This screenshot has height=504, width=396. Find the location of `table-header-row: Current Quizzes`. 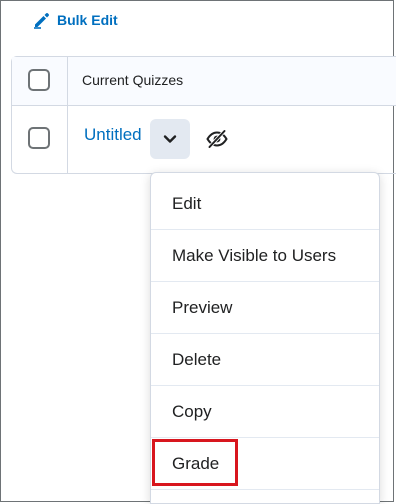

table-header-row: Current Quizzes is located at coordinates (204, 81).